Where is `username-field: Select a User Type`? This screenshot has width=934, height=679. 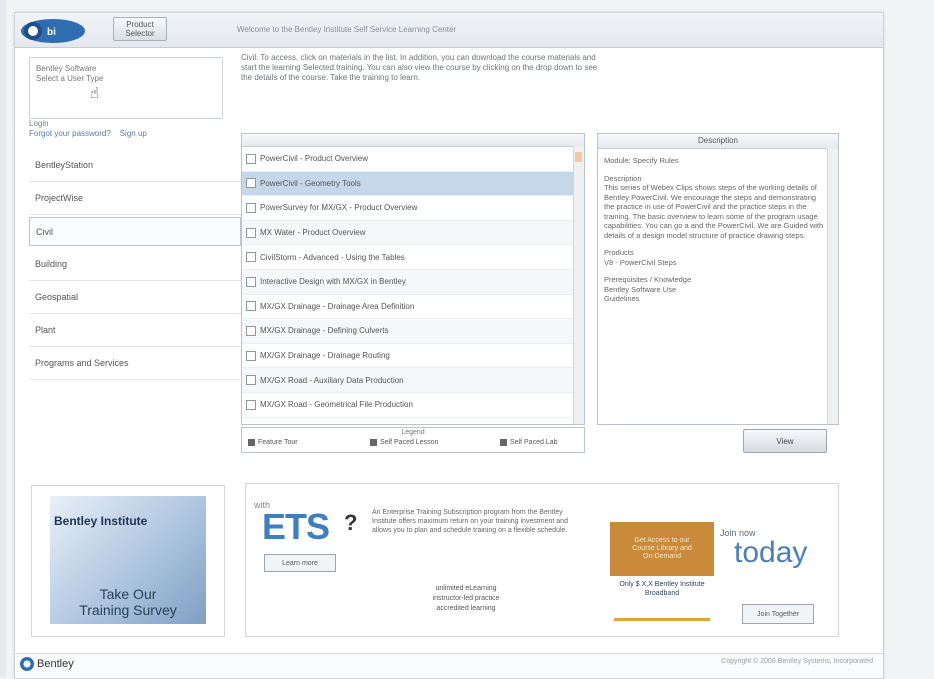 username-field: Select a User Type is located at coordinates (69, 79).